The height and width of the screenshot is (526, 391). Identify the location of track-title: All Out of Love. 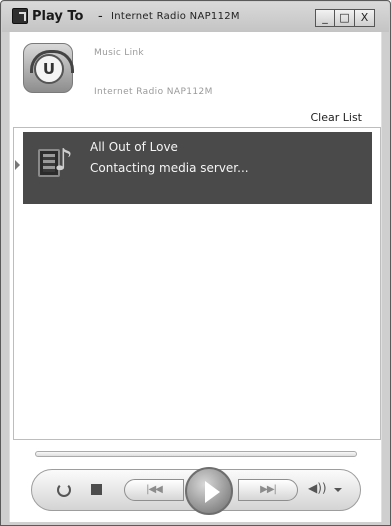
(134, 147).